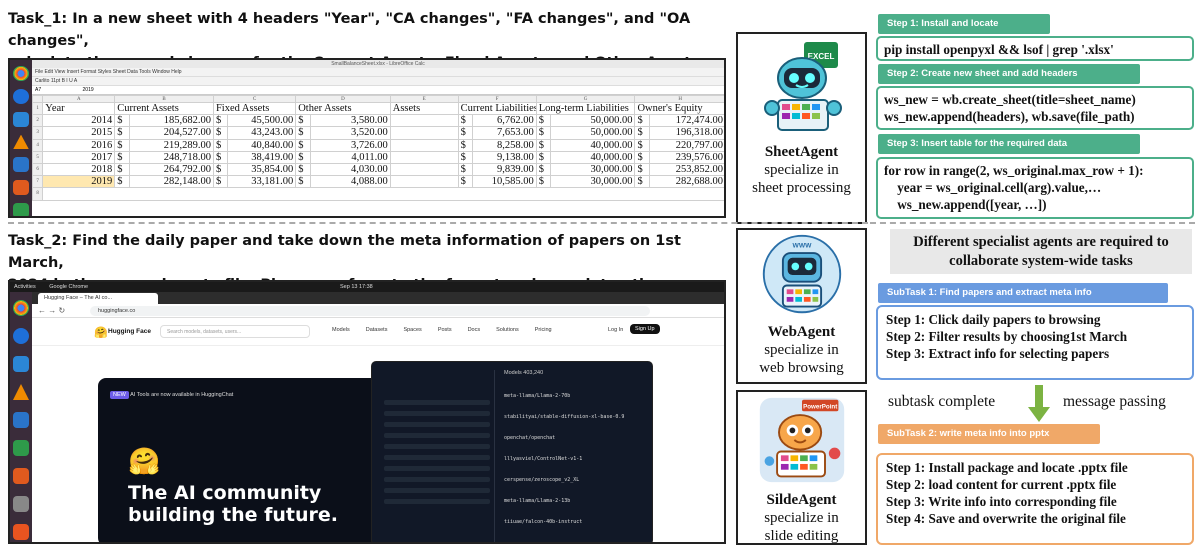 The image size is (1200, 550). I want to click on header-cell: Other Assets, so click(343, 108).